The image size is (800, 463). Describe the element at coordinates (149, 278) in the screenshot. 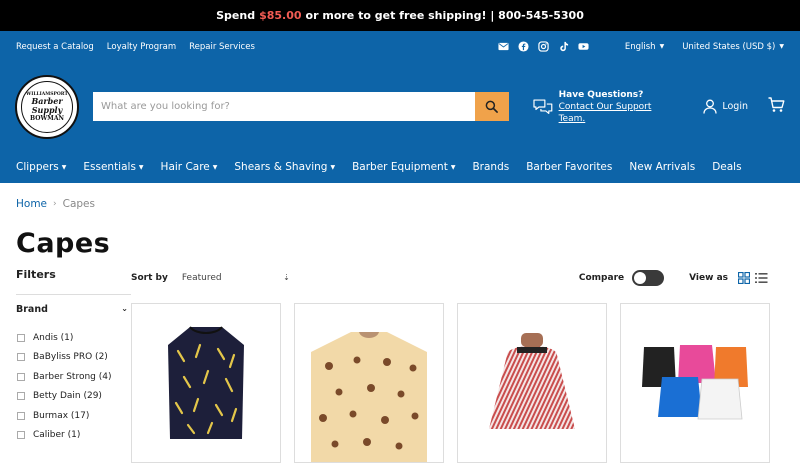

I see `sort-label: Sort by` at that location.